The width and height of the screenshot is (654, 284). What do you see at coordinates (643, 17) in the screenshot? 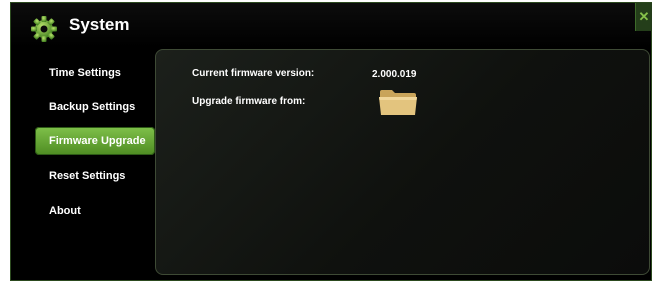
I see `close-button: ✕` at bounding box center [643, 17].